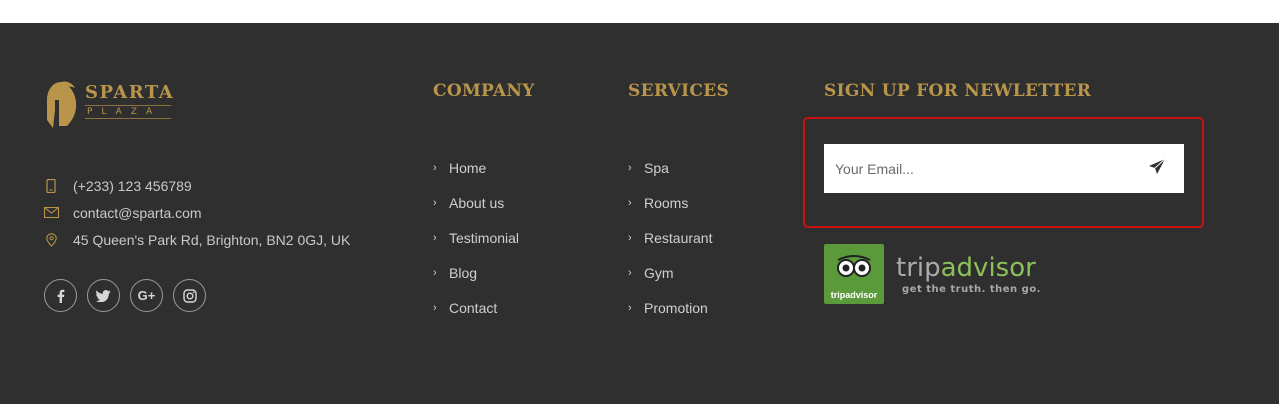  Describe the element at coordinates (476, 307) in the screenshot. I see `company-link-contact: › Contact` at that location.